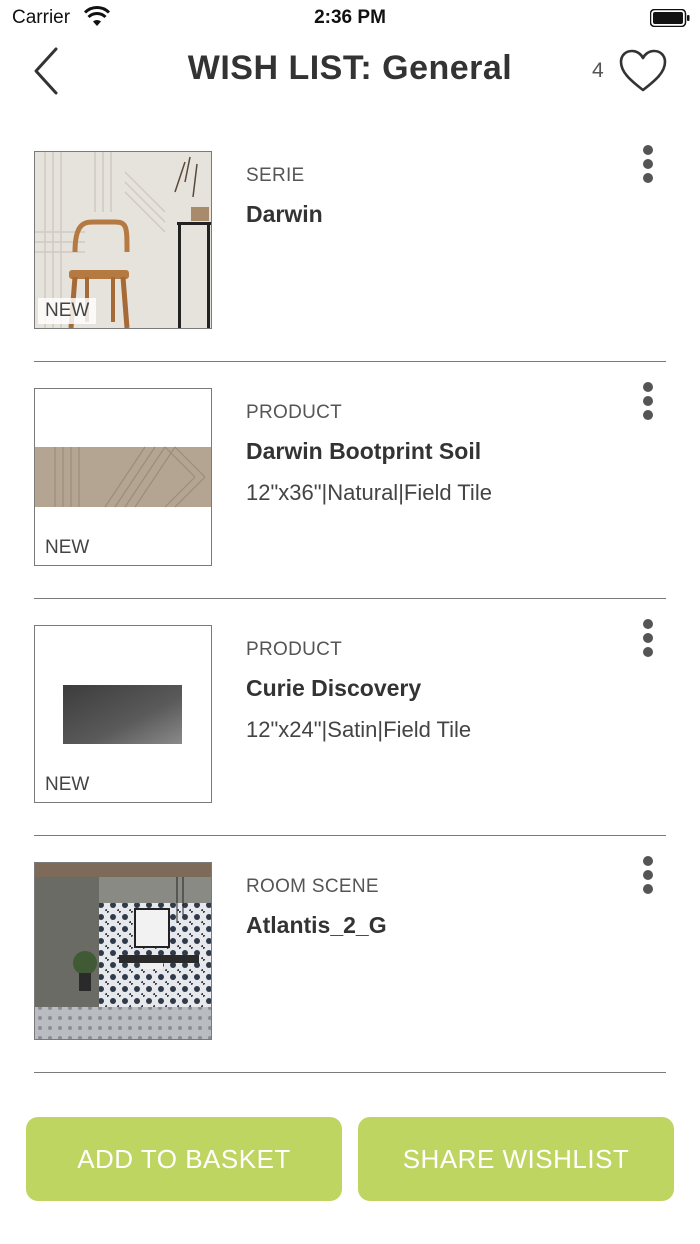  What do you see at coordinates (359, 729) in the screenshot?
I see `item-spec: 12"x24"|Satin|Field Tile` at bounding box center [359, 729].